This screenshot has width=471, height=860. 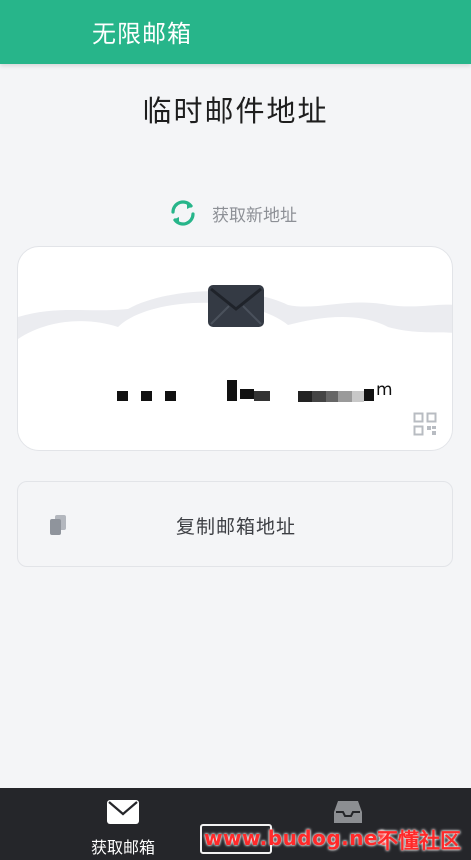 I want to click on inbox-icon, so click(x=348, y=812).